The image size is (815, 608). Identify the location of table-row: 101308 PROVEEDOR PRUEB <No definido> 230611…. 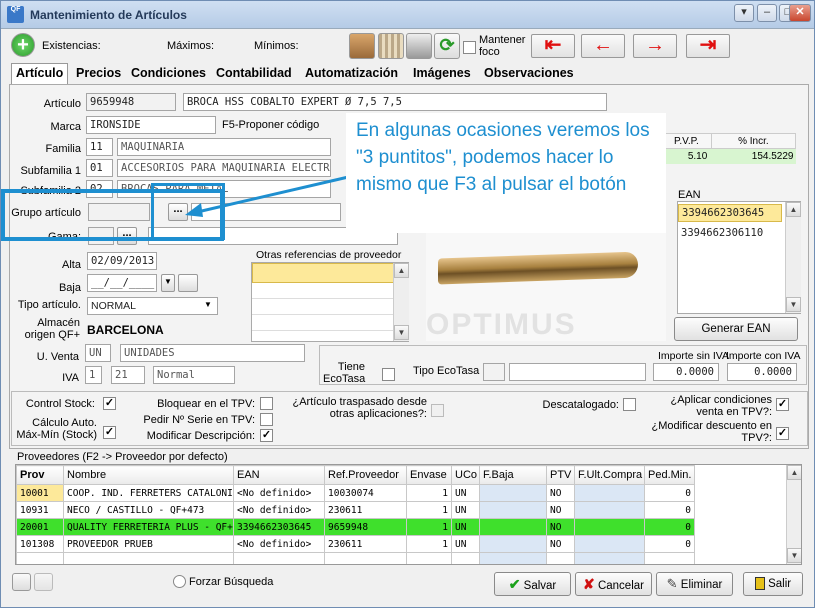
(355, 544).